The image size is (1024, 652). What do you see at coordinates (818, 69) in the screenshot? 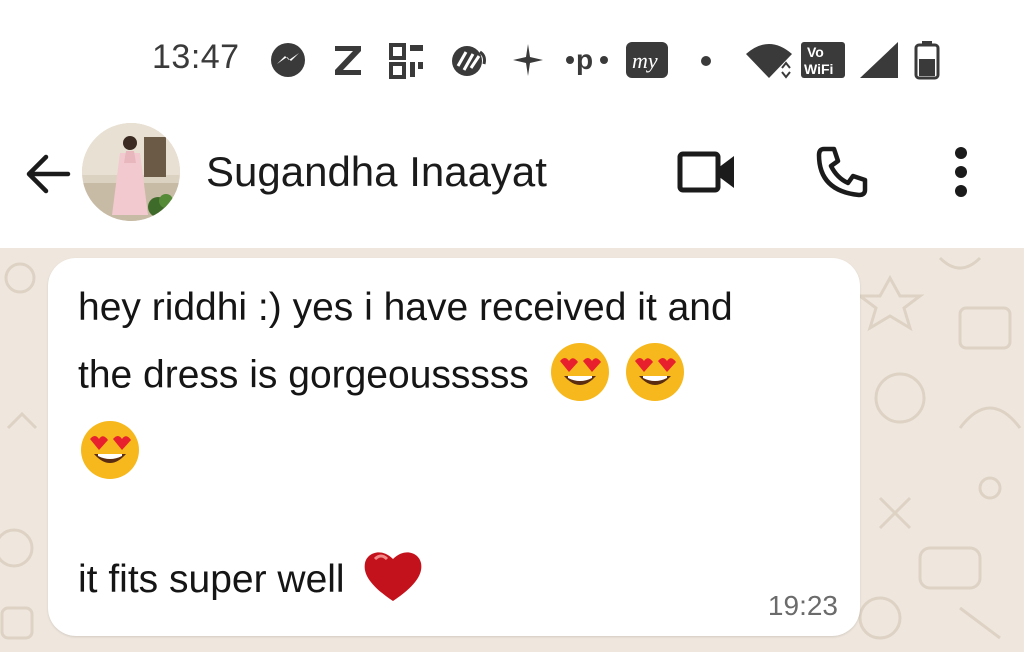
I see `svg-text: WiFi` at bounding box center [818, 69].